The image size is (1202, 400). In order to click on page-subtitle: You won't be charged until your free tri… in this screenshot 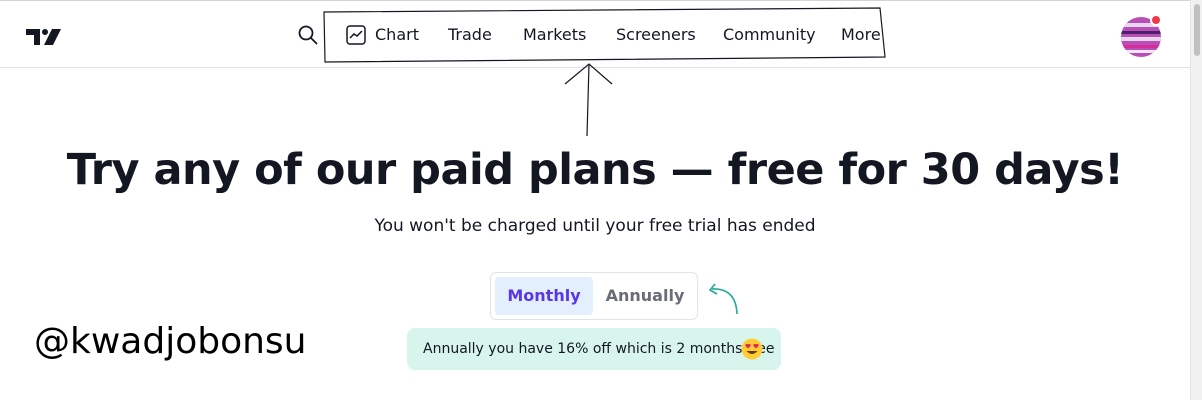, I will do `click(595, 226)`.